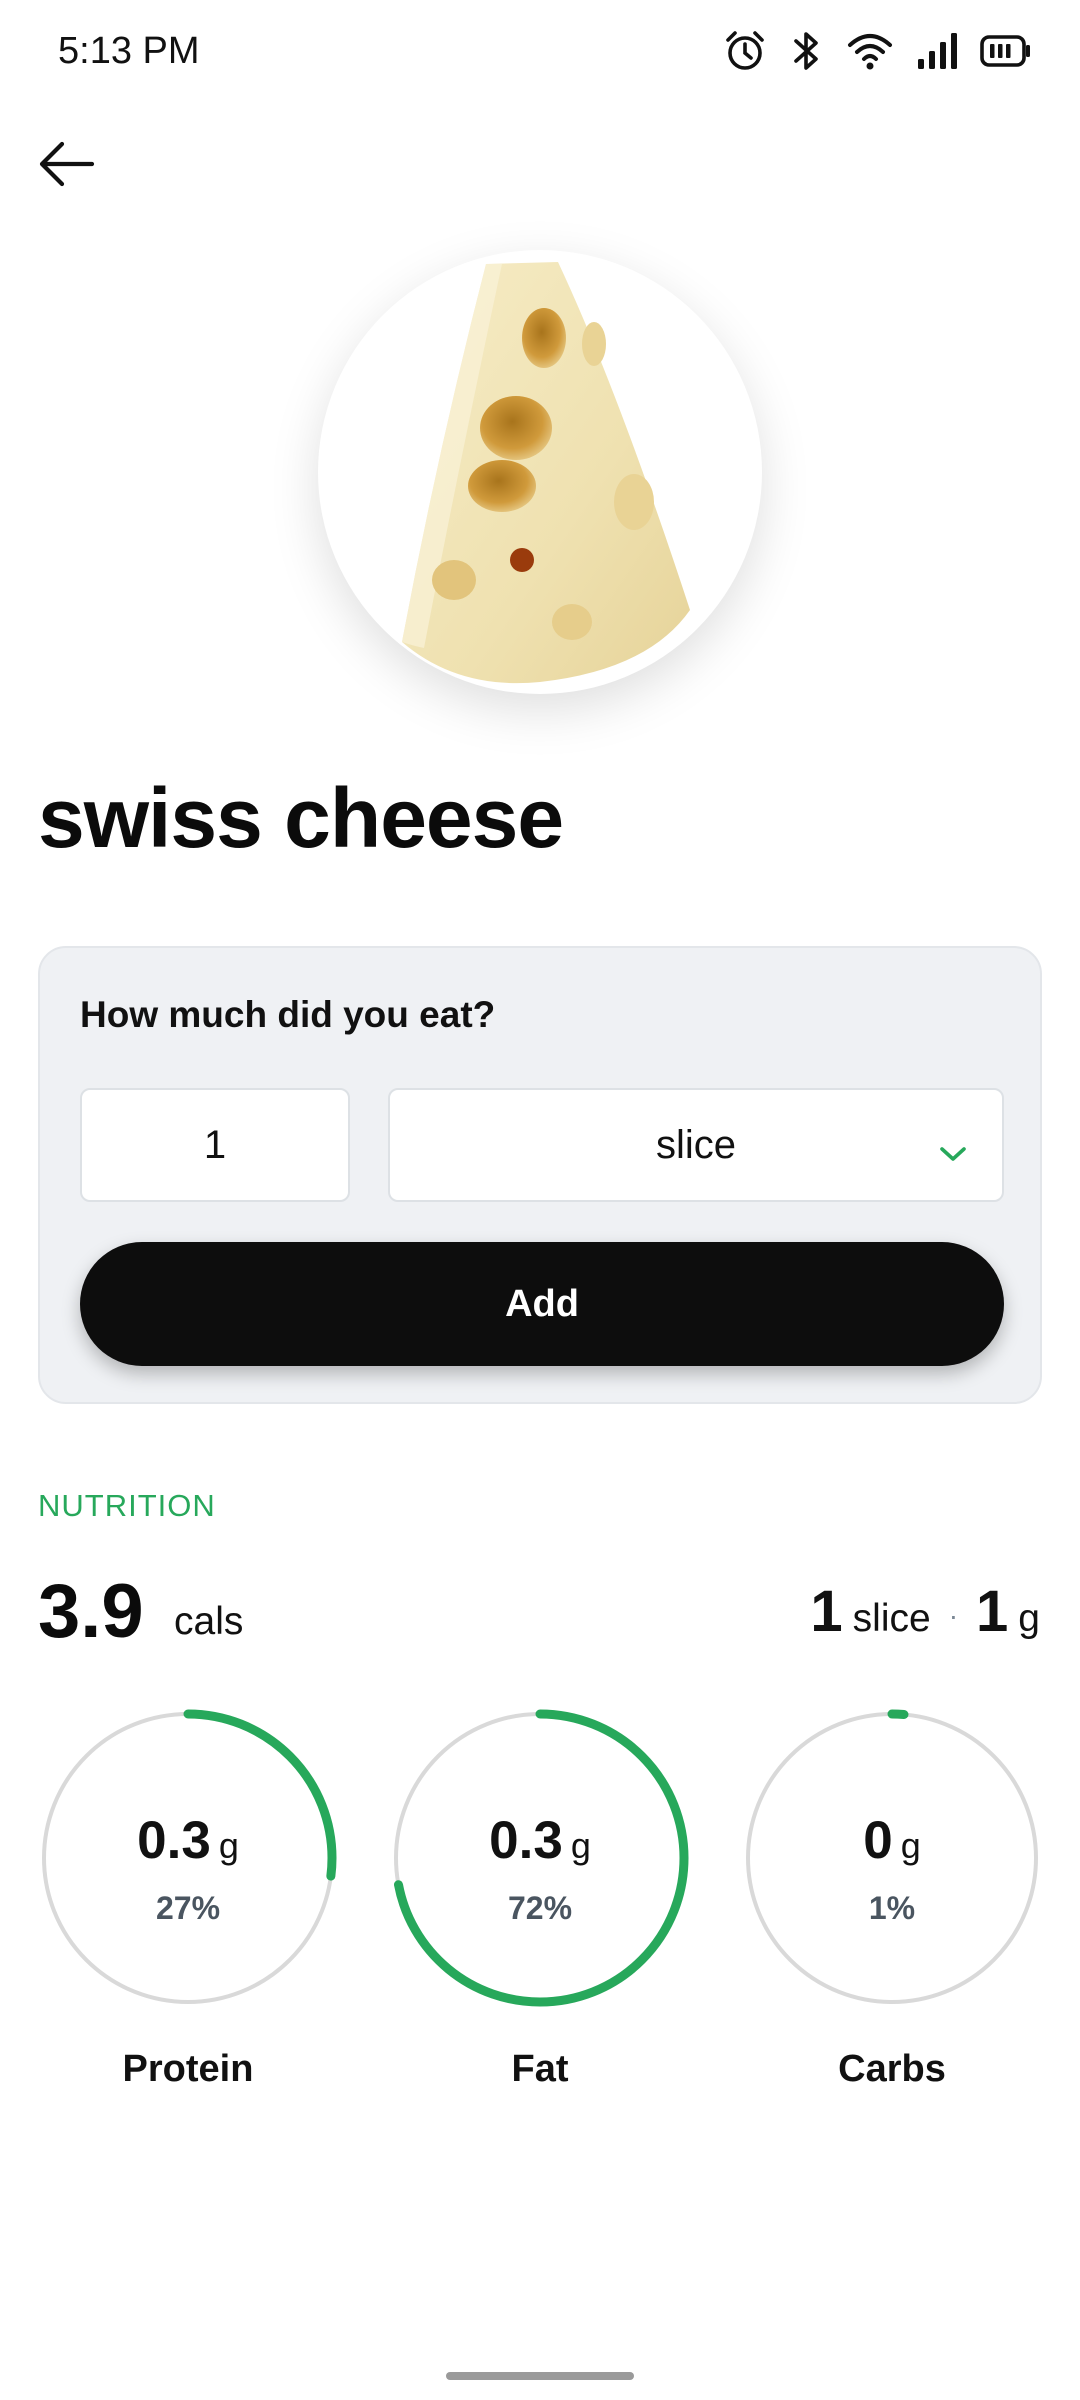  I want to click on status-time: 5:13 PM, so click(129, 51).